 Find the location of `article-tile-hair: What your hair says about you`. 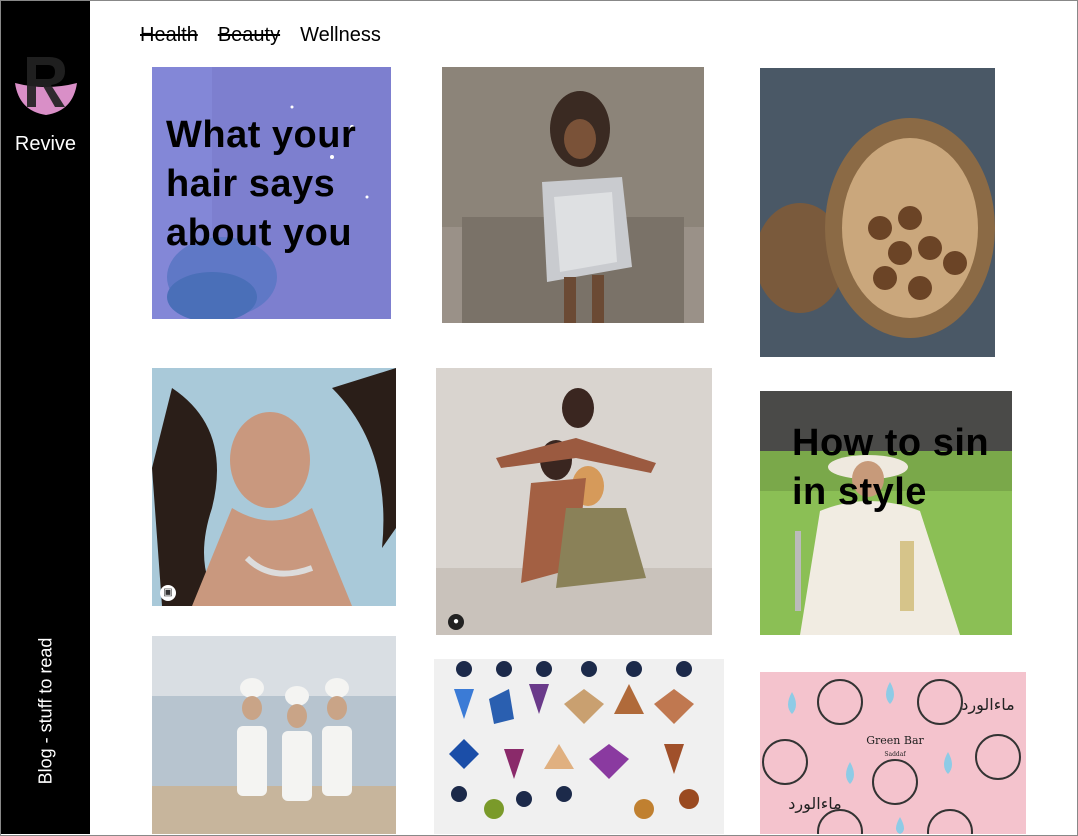

article-tile-hair: What your hair says about you is located at coordinates (271, 193).